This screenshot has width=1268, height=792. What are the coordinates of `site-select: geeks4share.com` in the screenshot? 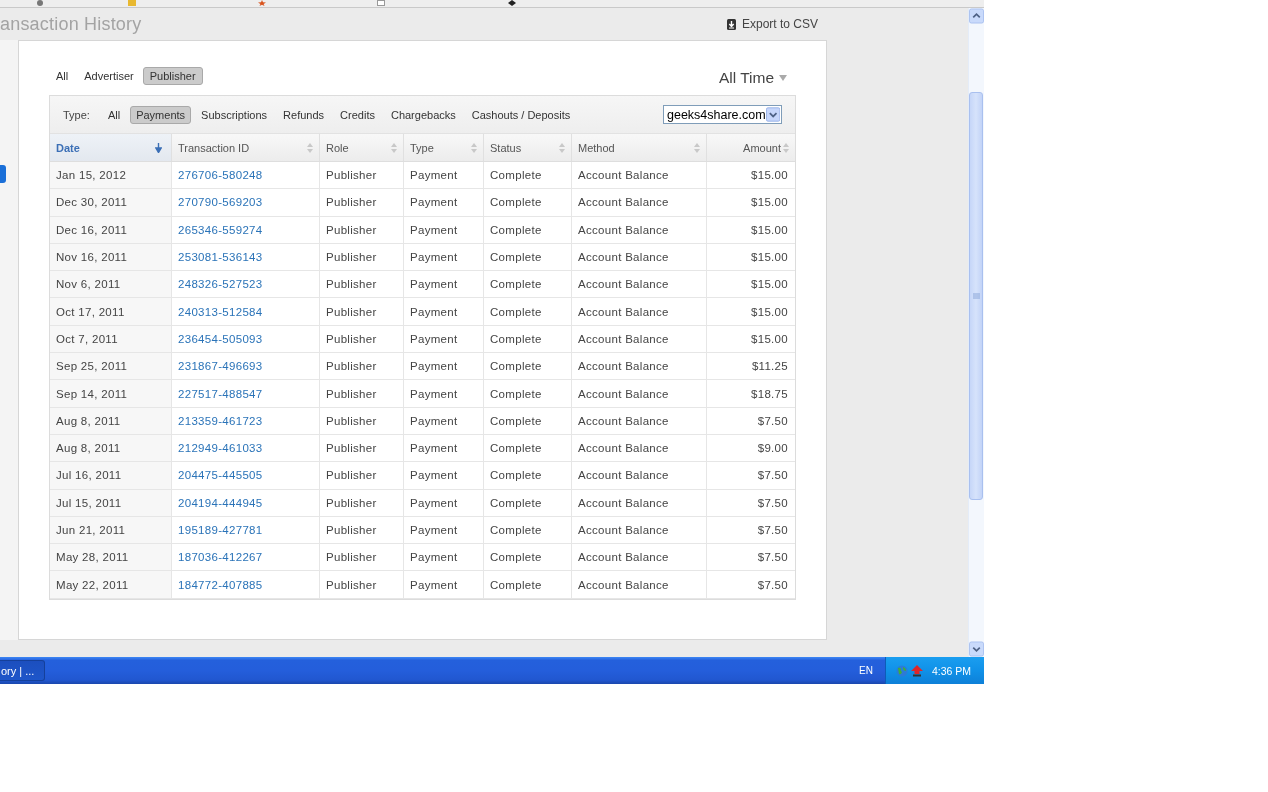 It's located at (722, 114).